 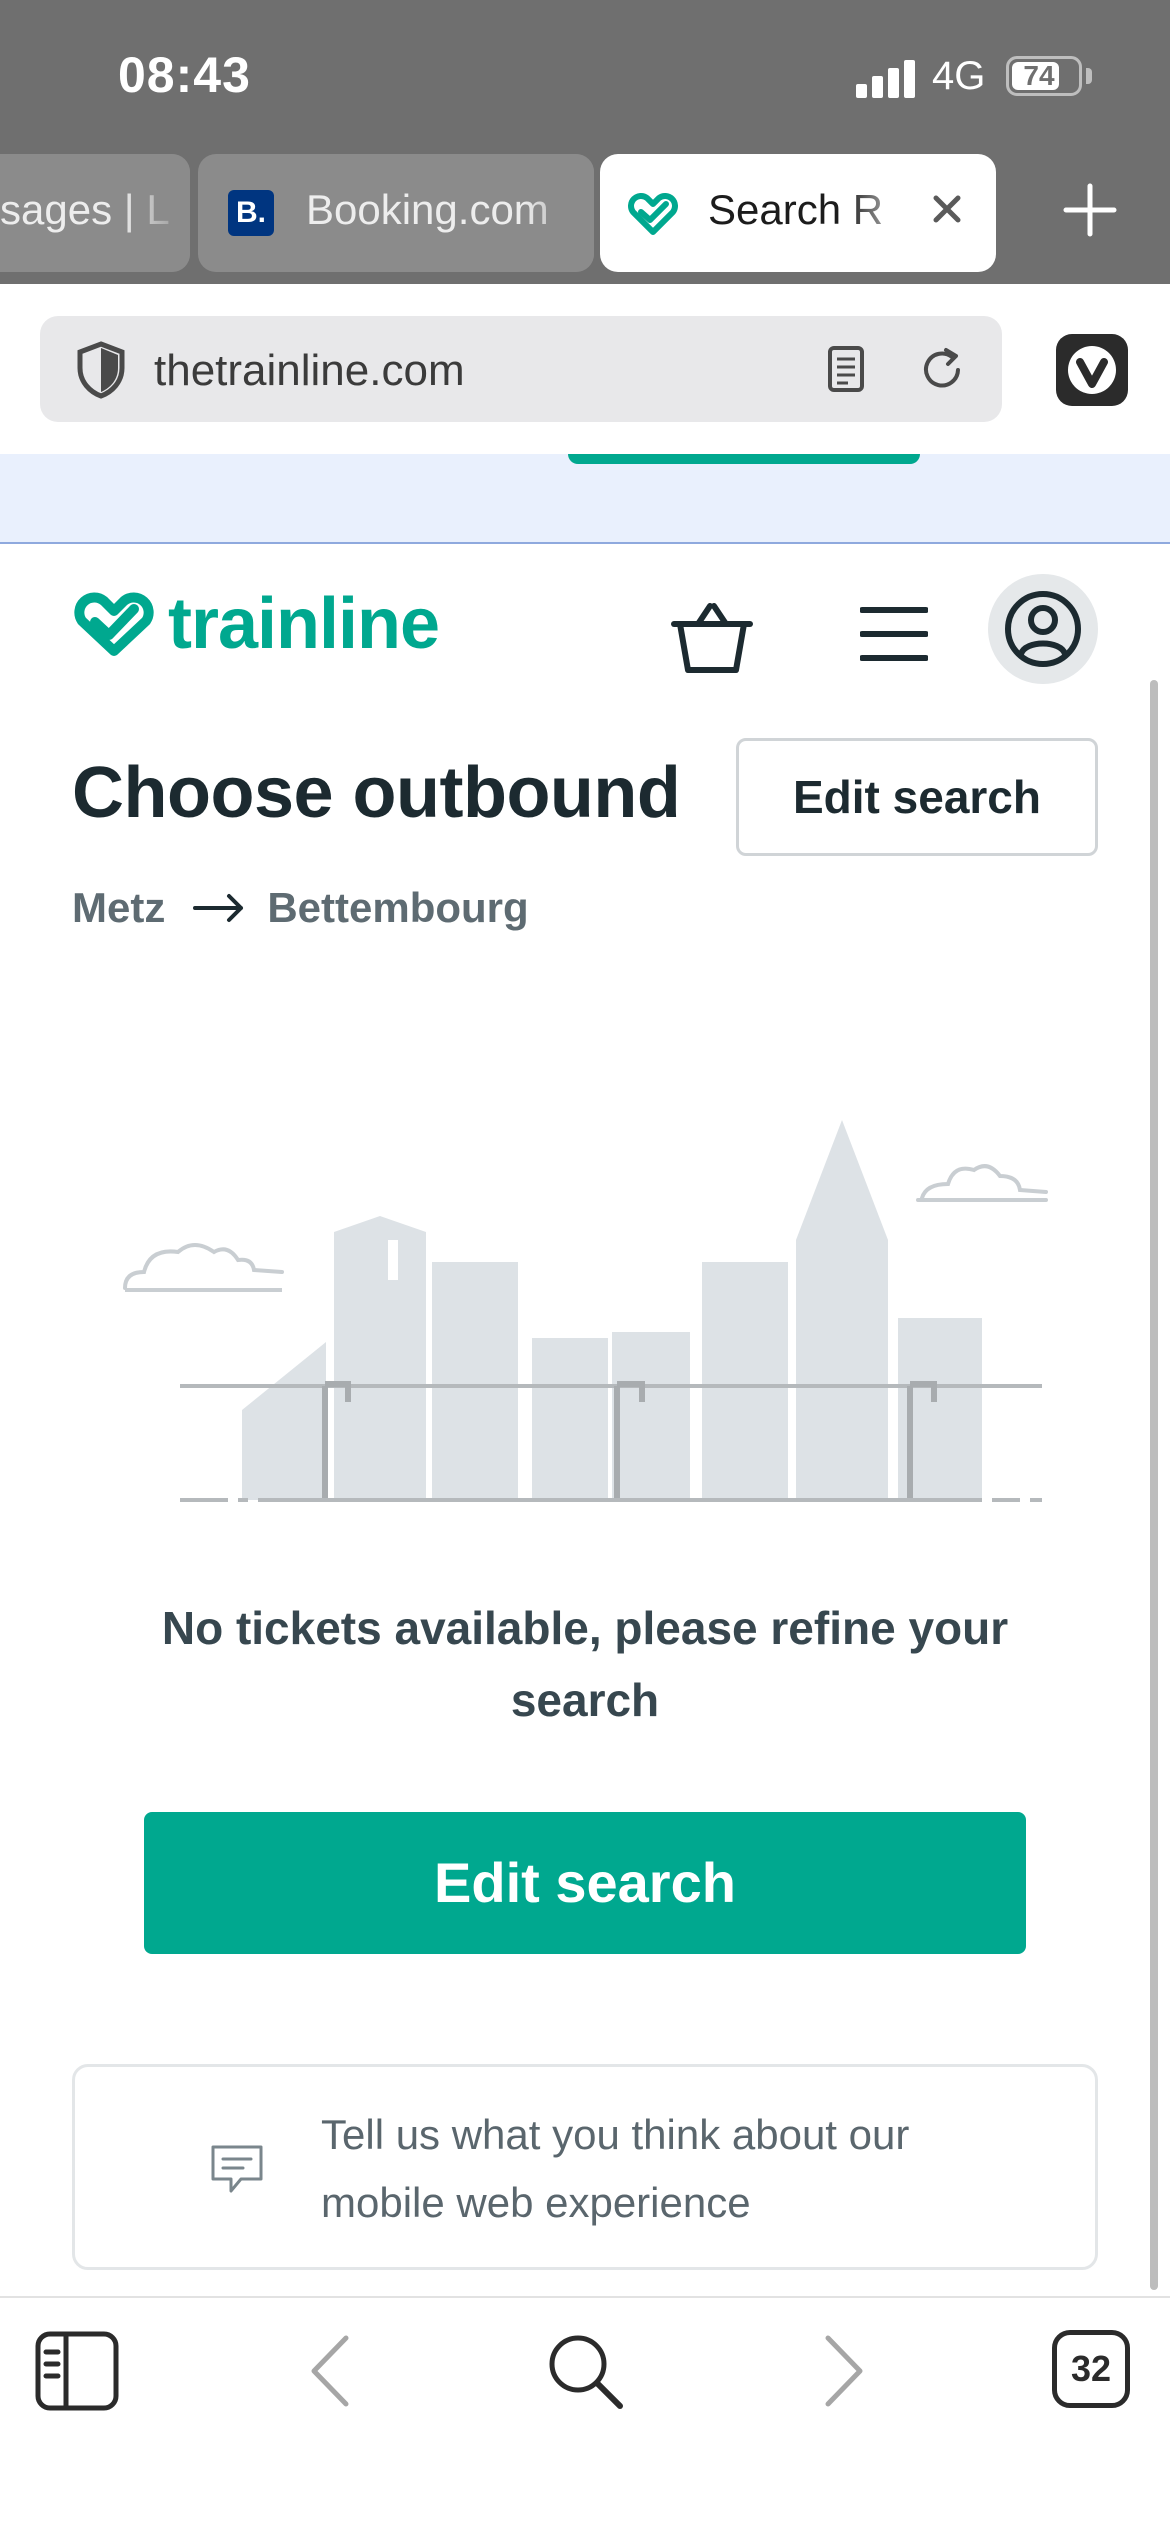 I want to click on booking-favicon-icon: B., so click(x=251, y=213).